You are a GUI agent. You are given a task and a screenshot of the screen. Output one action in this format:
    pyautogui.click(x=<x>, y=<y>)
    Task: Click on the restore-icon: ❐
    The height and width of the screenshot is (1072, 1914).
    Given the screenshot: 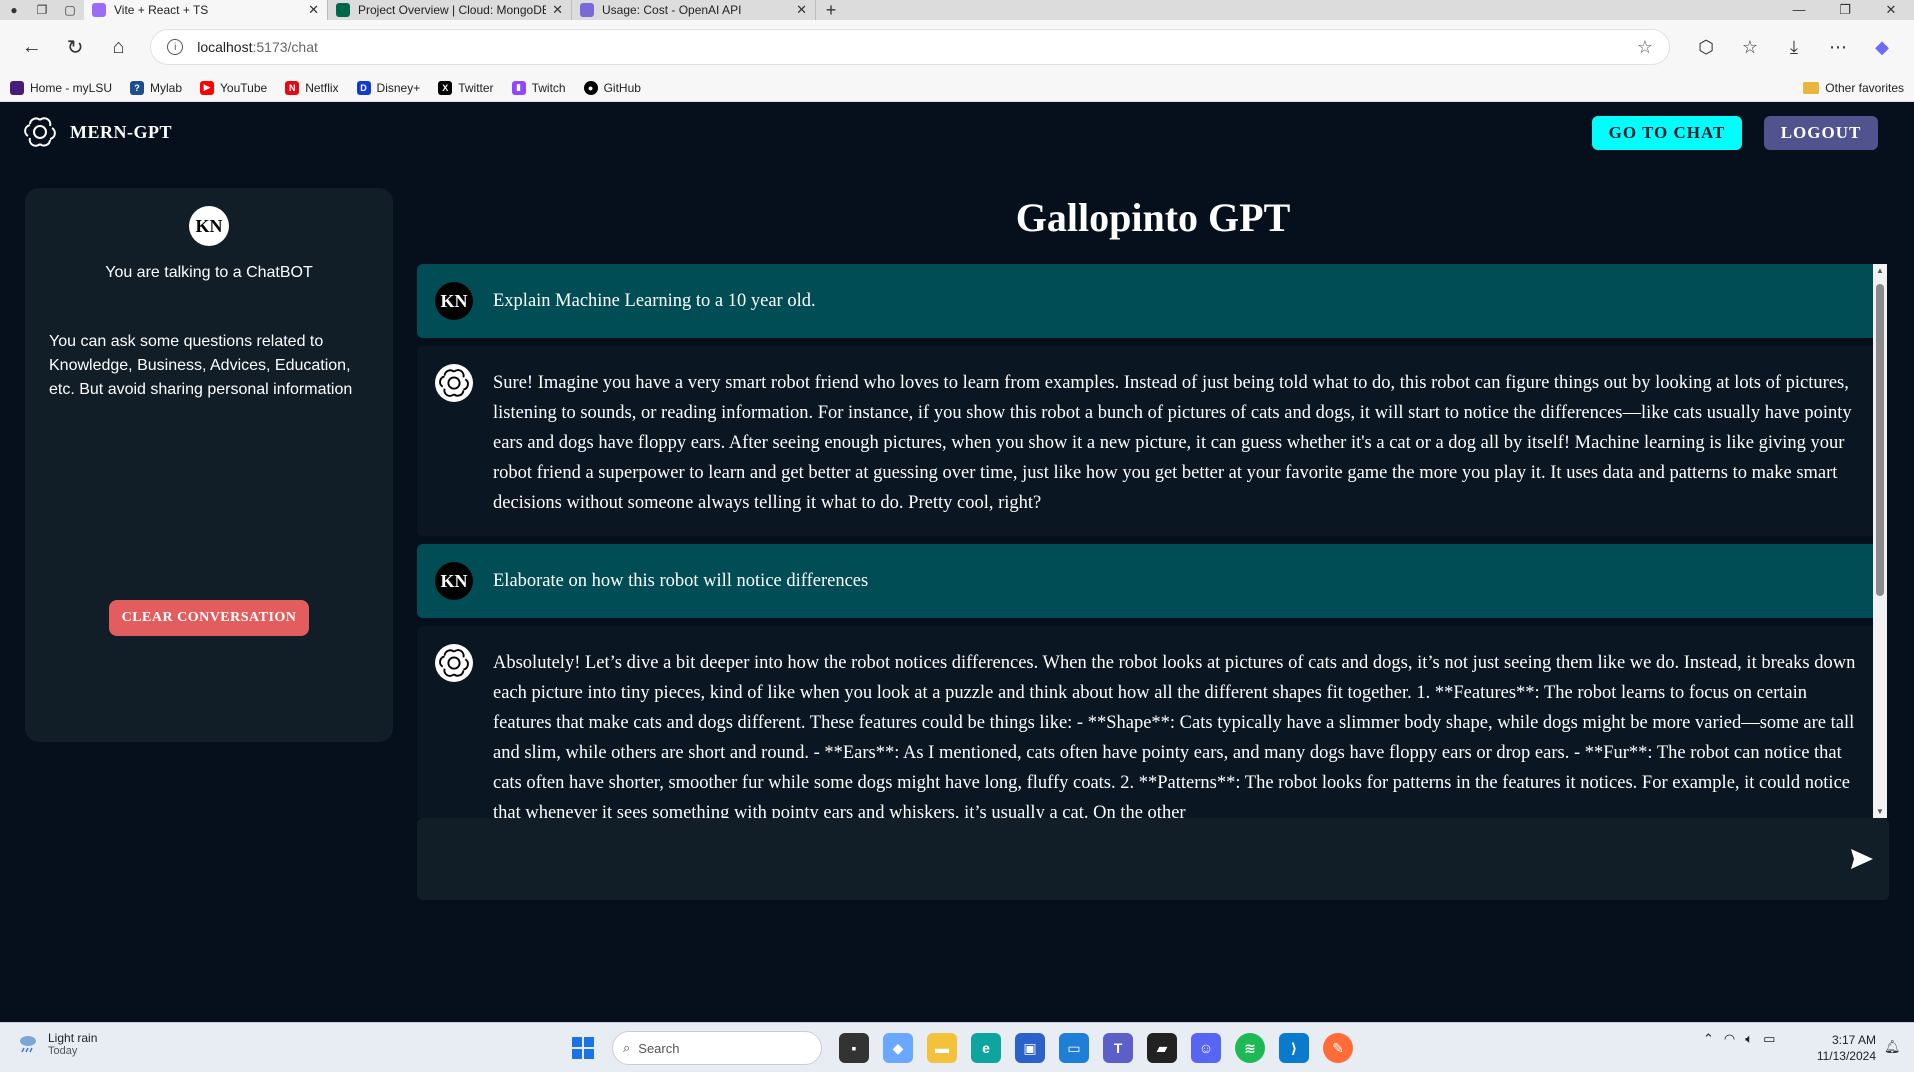 What is the action you would take?
    pyautogui.click(x=1845, y=10)
    